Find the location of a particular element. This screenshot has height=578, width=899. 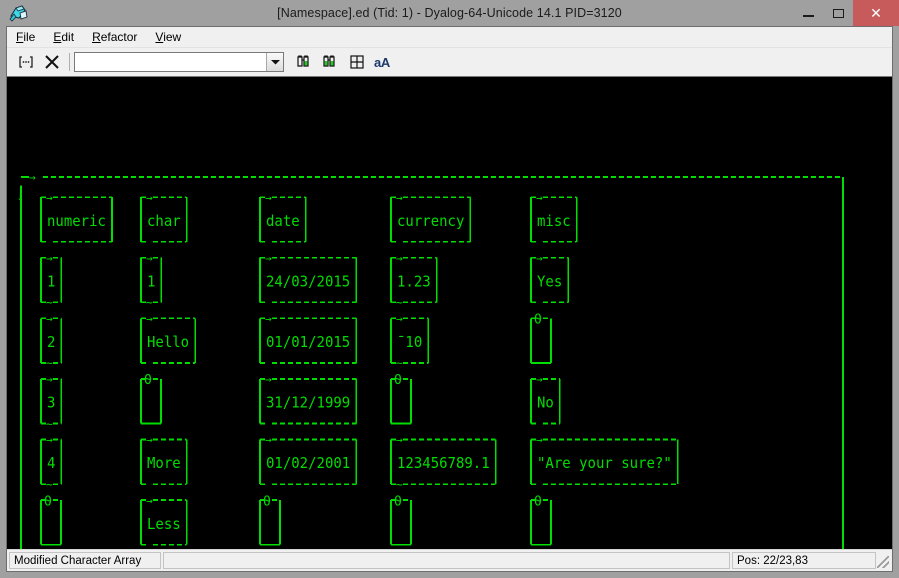

svg-text: No is located at coordinates (545, 403).